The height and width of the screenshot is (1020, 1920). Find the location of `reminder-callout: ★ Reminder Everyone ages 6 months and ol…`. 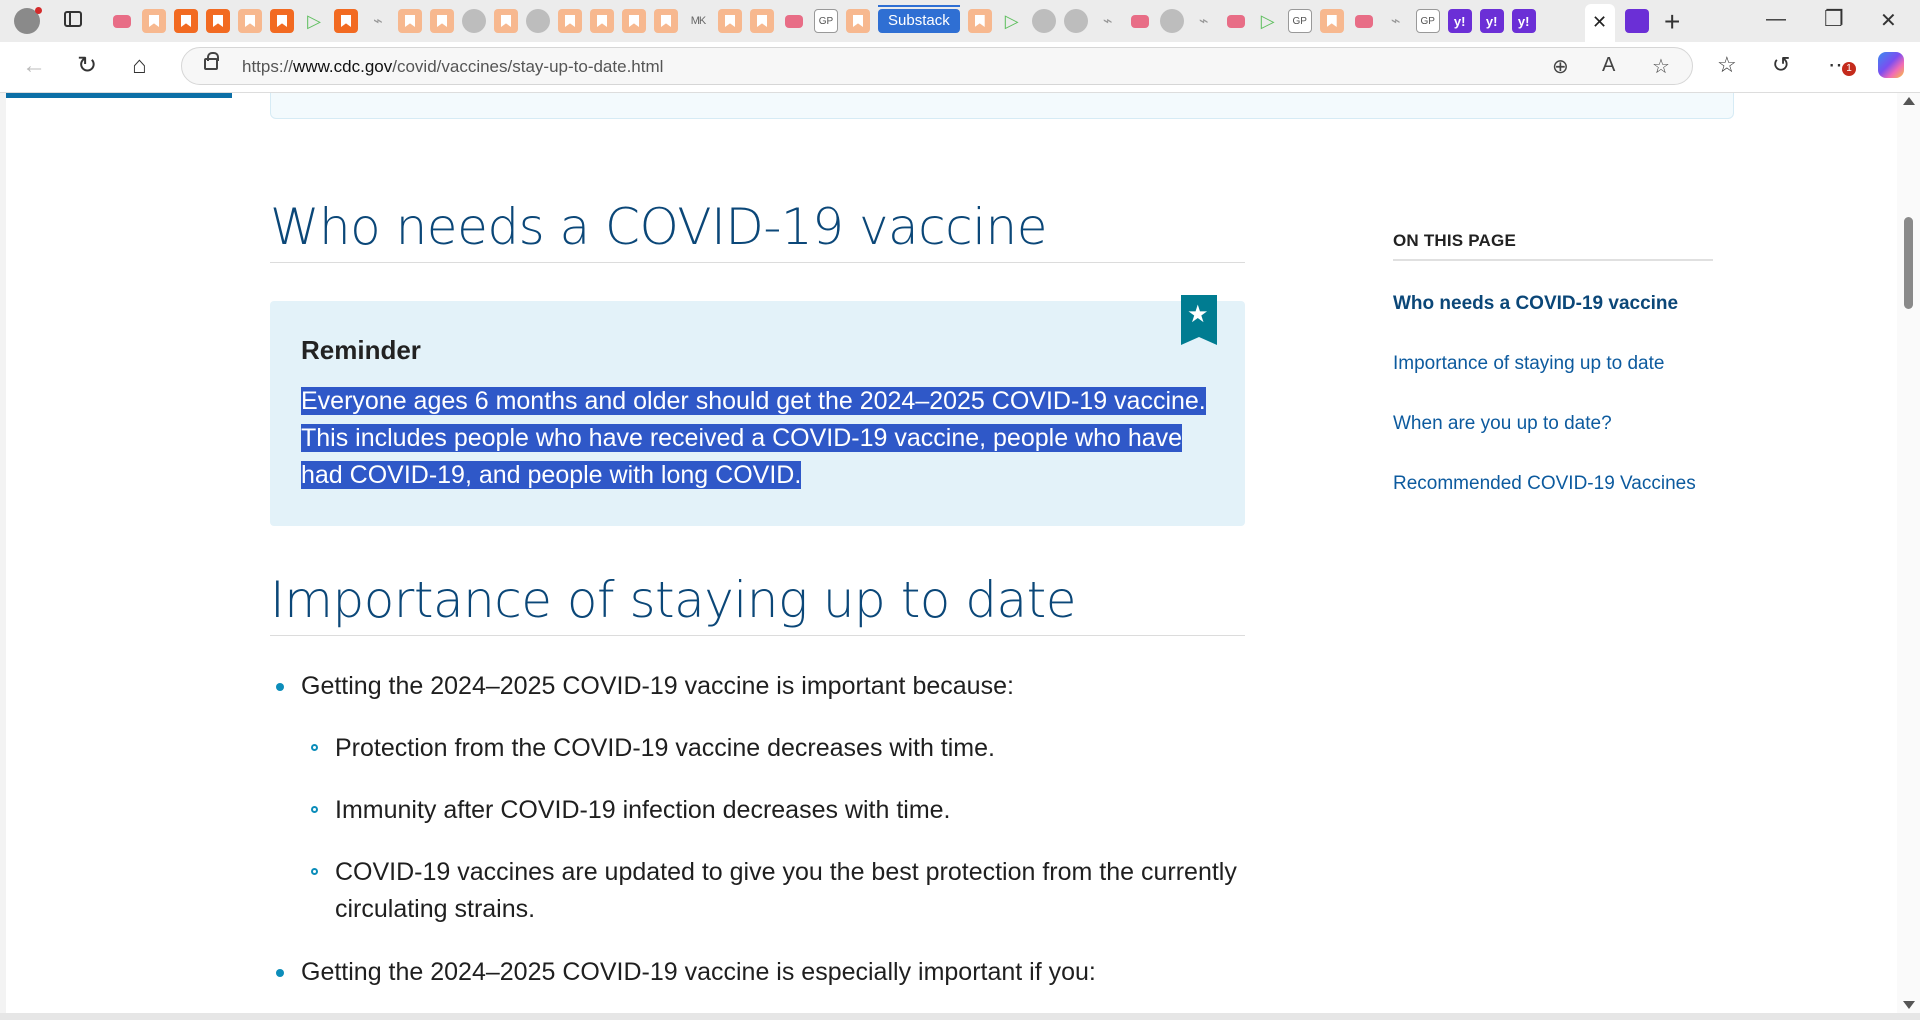

reminder-callout: ★ Reminder Everyone ages 6 months and ol… is located at coordinates (757, 410).